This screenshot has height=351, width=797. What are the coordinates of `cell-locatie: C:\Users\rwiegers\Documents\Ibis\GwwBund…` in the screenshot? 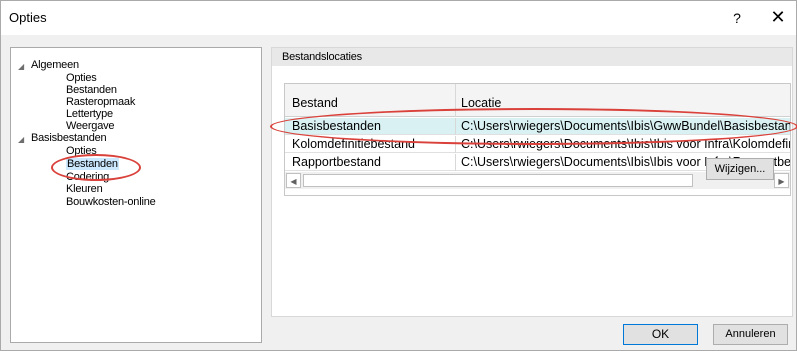 It's located at (626, 126).